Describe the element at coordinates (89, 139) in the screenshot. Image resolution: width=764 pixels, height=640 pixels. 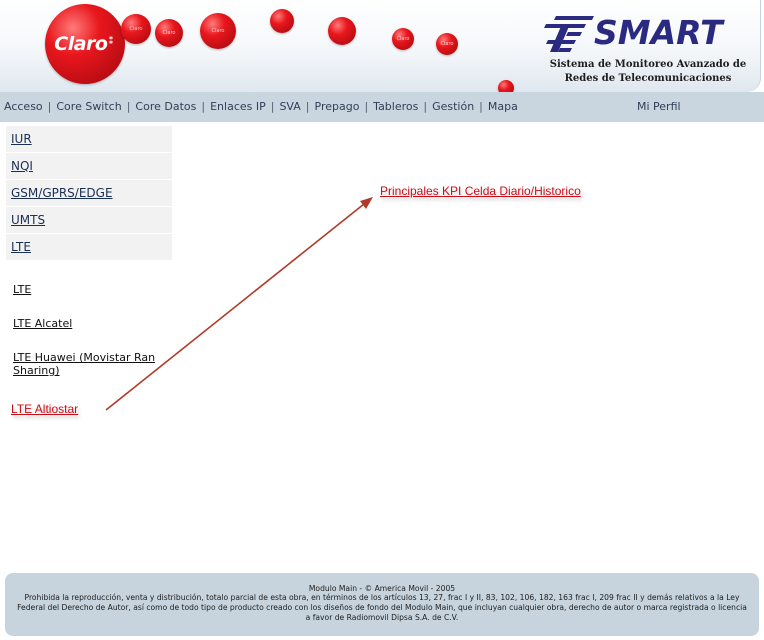
I see `side-menu-item-iur: IUR` at that location.